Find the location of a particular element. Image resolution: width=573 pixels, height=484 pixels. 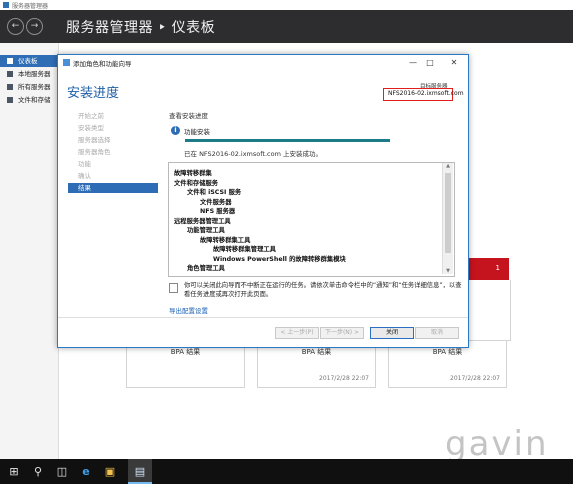

back-arrow-icon: ← is located at coordinates (15, 26).